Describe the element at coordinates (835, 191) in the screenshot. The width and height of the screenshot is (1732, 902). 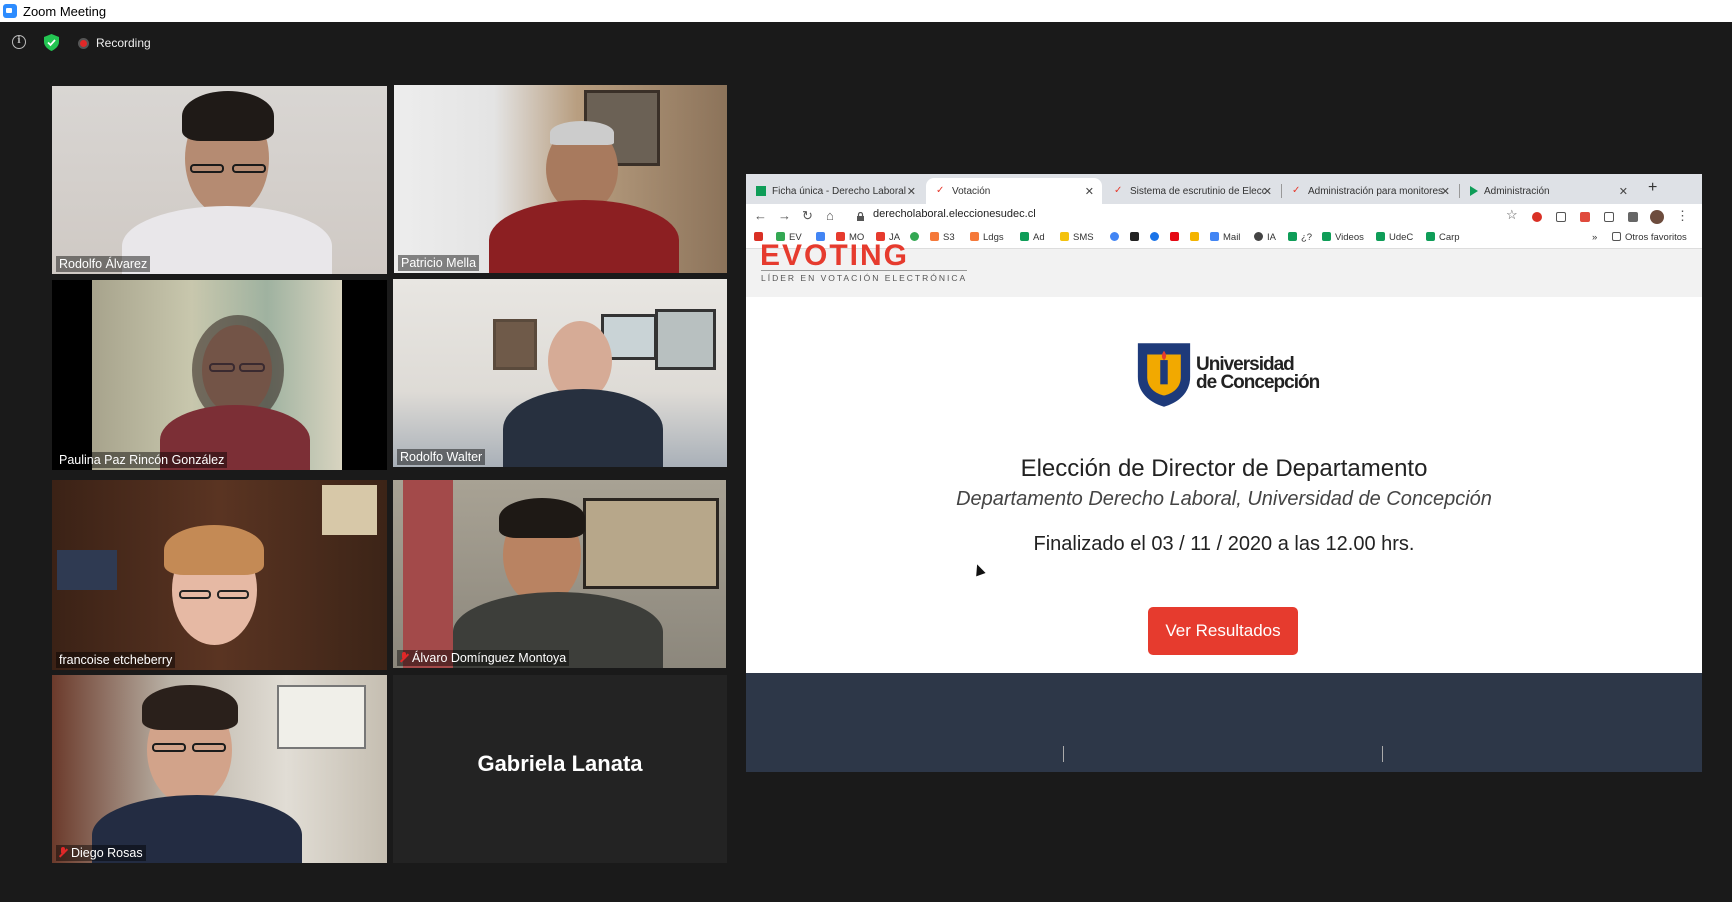
I see `browser-tab: Ficha única - Derecho Laboral ✕` at that location.